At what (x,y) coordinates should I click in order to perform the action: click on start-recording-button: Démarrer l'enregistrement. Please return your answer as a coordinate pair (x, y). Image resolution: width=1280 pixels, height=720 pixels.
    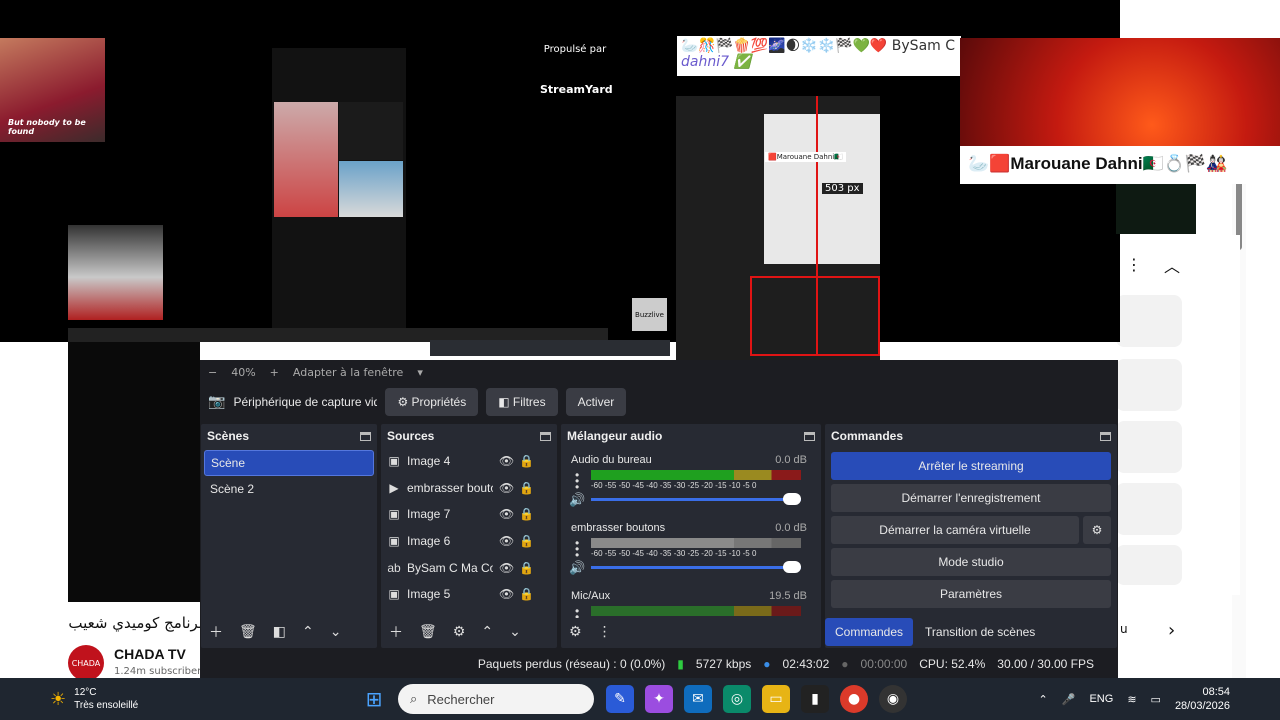
    Looking at the image, I should click on (971, 498).